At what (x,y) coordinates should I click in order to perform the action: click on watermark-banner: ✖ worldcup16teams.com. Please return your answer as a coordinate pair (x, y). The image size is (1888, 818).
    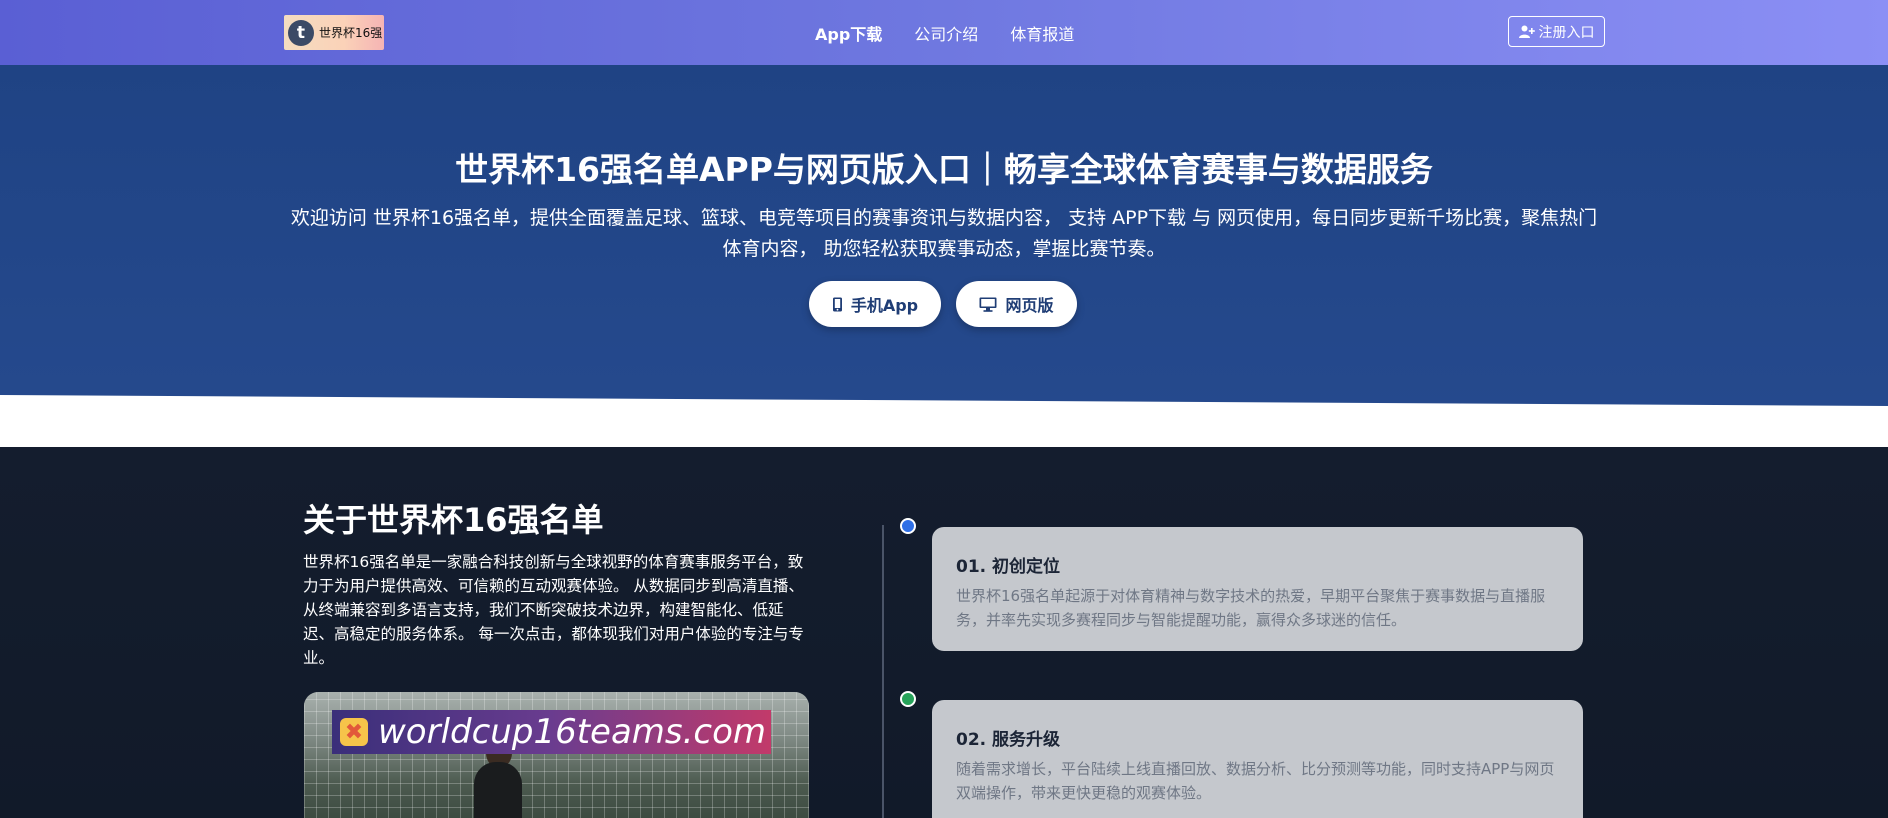
    Looking at the image, I should click on (551, 732).